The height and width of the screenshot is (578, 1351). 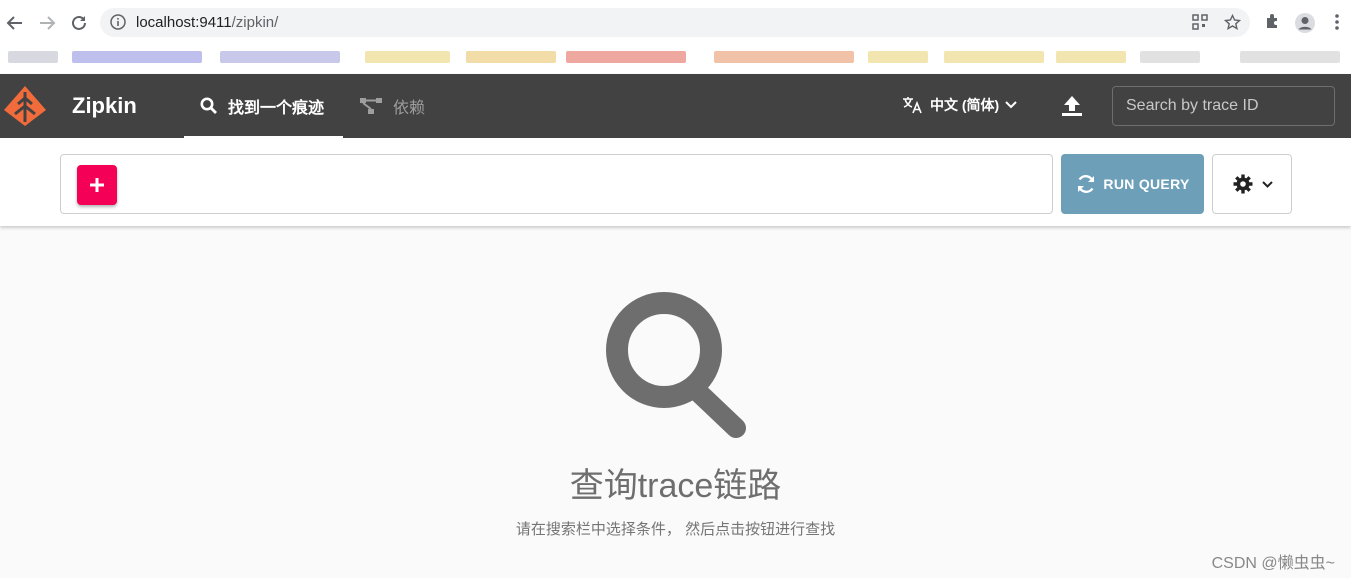 I want to click on trace-id-search-input, so click(x=1223, y=106).